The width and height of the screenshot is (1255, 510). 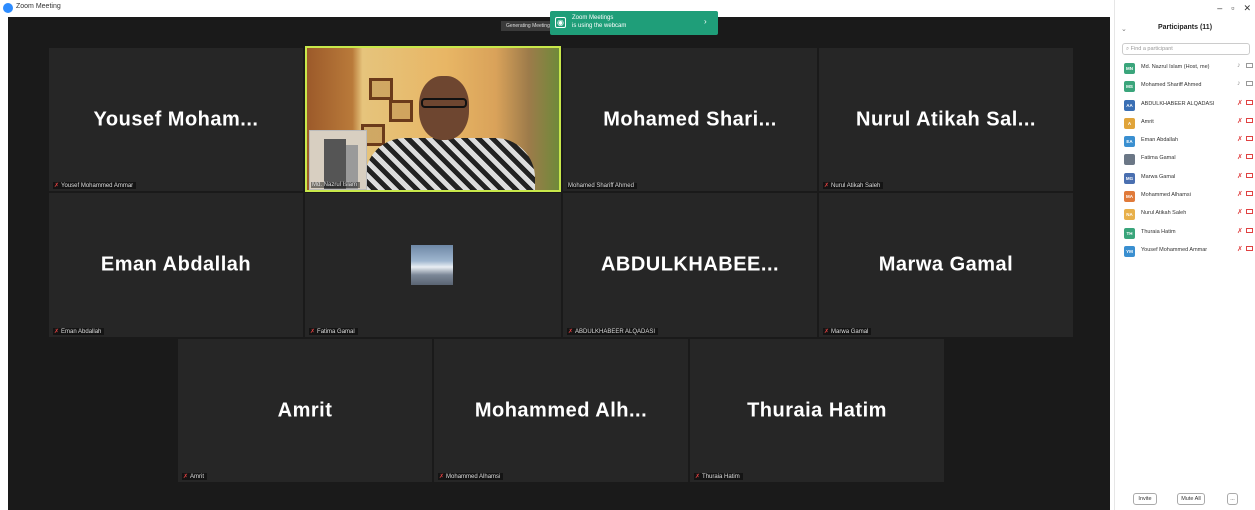 I want to click on participant-name: Amrit, so click(x=1147, y=121).